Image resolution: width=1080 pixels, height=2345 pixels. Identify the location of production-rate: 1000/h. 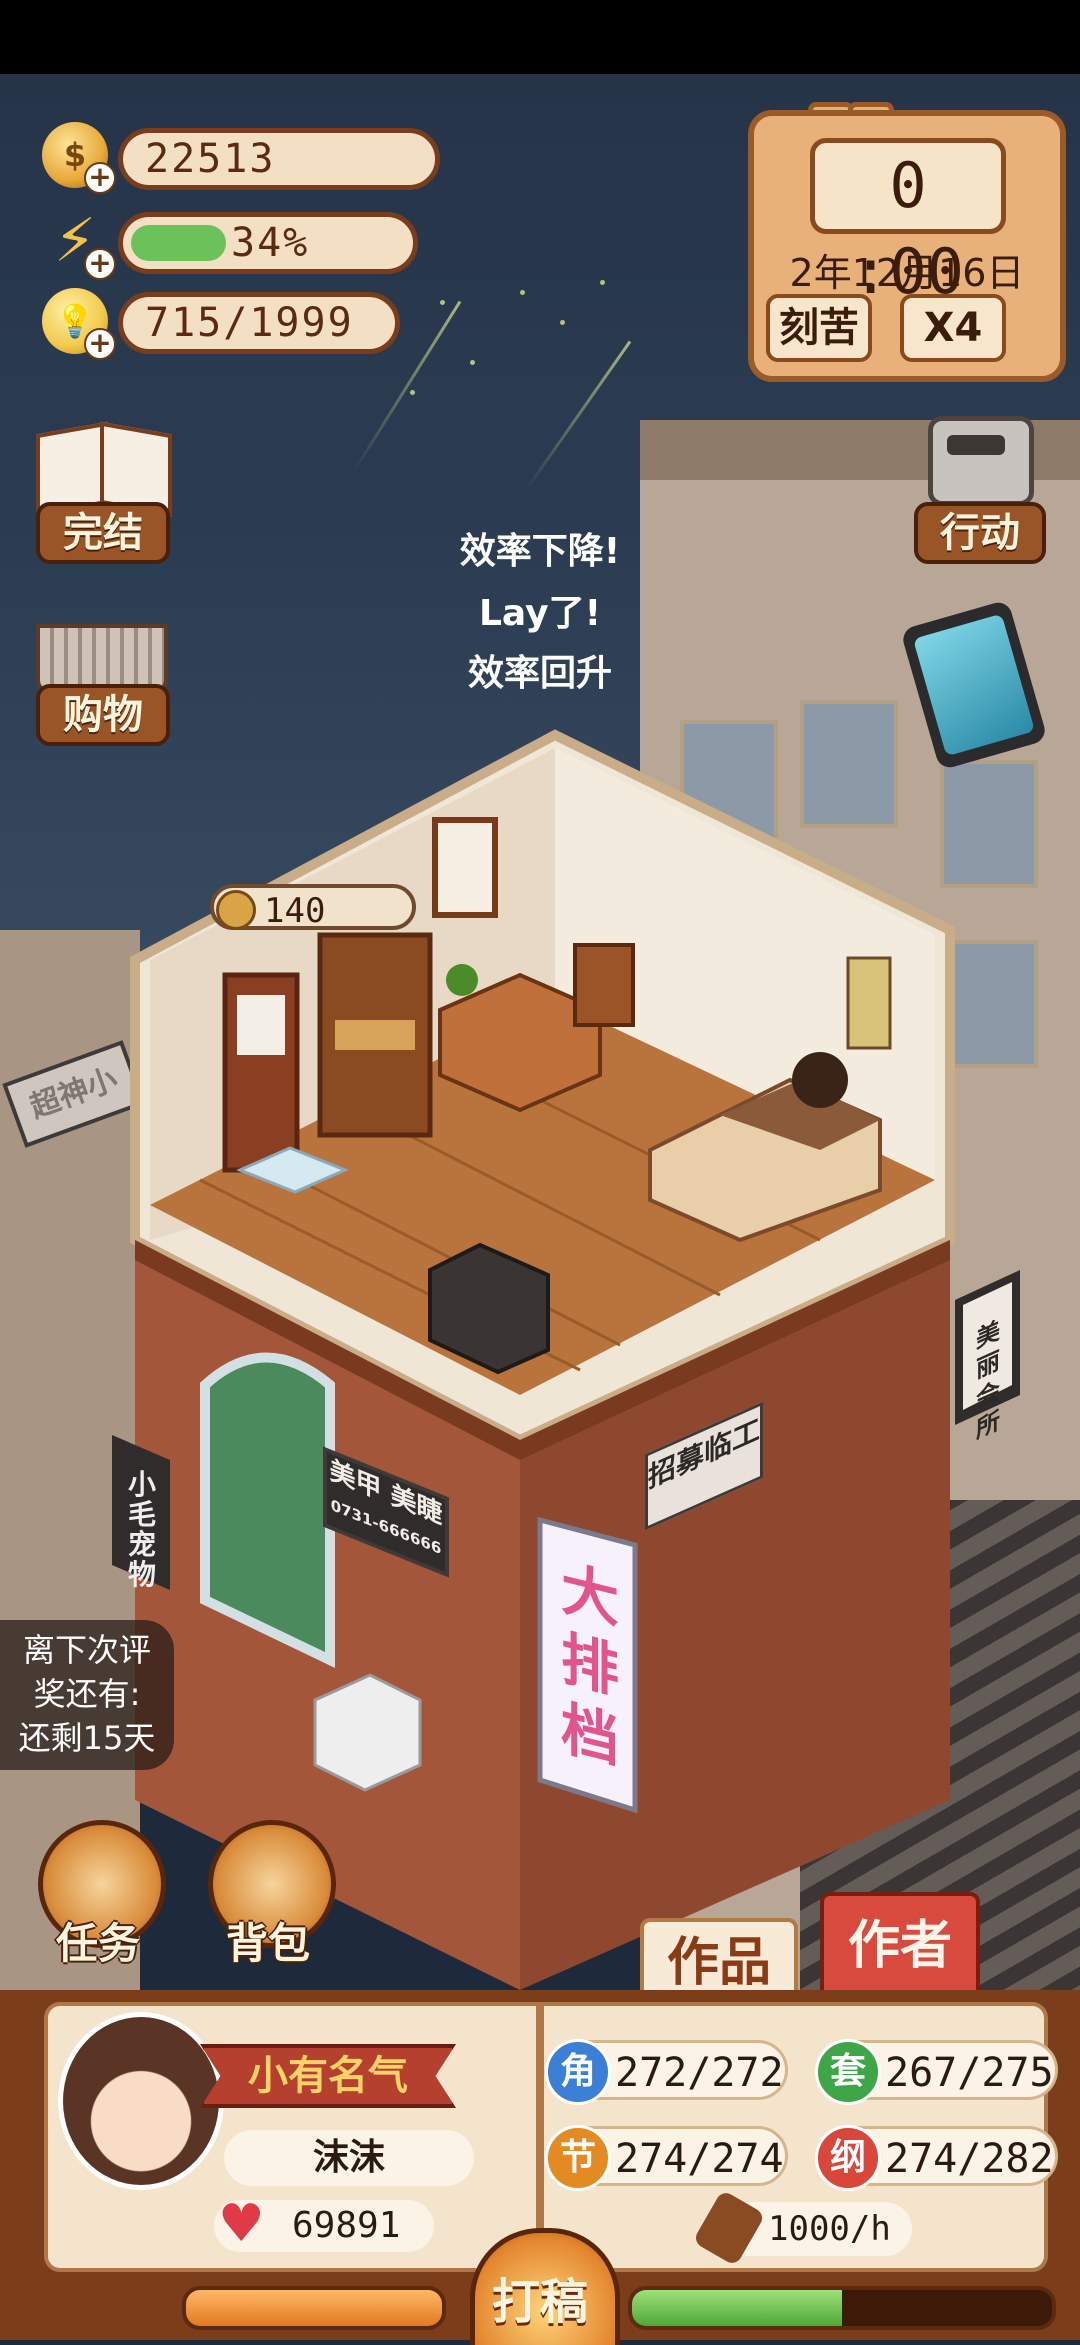
(802, 2228).